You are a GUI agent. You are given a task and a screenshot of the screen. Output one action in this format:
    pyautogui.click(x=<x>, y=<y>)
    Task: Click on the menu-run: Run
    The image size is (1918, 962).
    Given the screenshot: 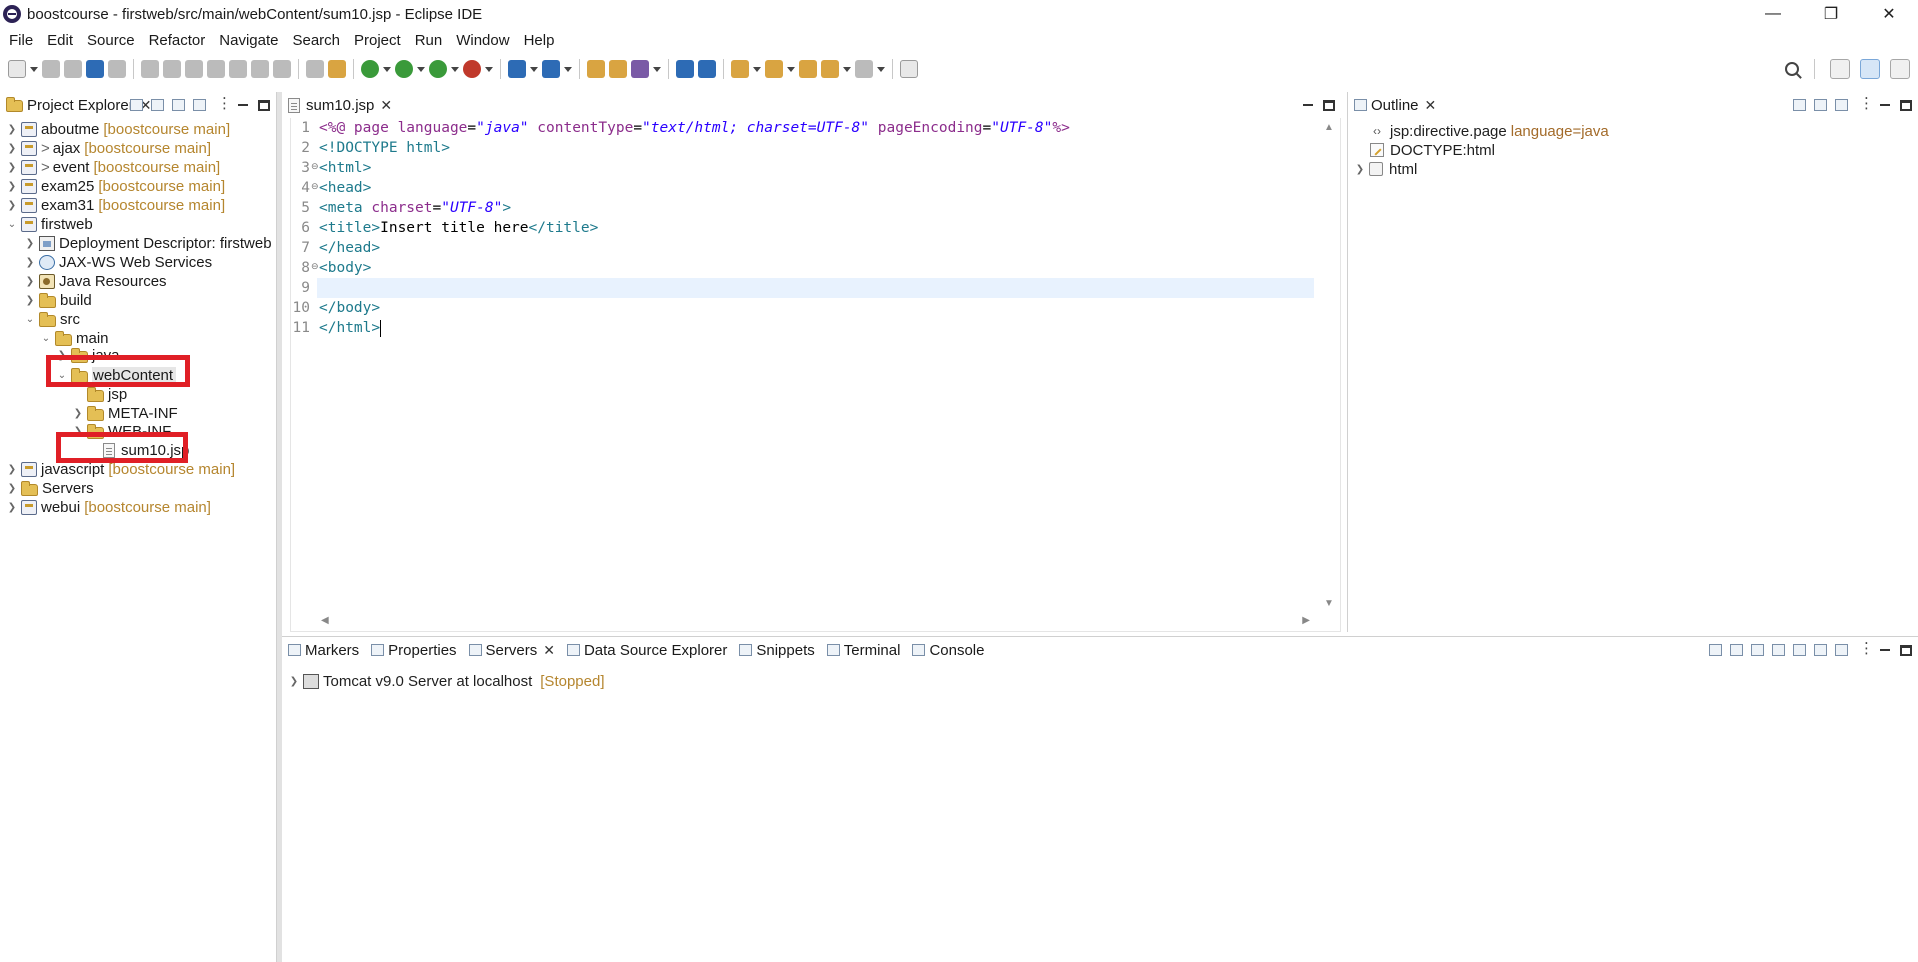 What is the action you would take?
    pyautogui.click(x=429, y=41)
    